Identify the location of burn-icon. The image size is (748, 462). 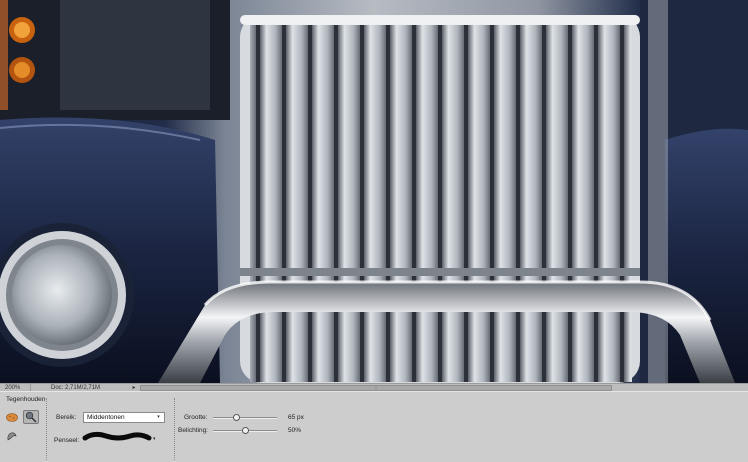
(12, 436).